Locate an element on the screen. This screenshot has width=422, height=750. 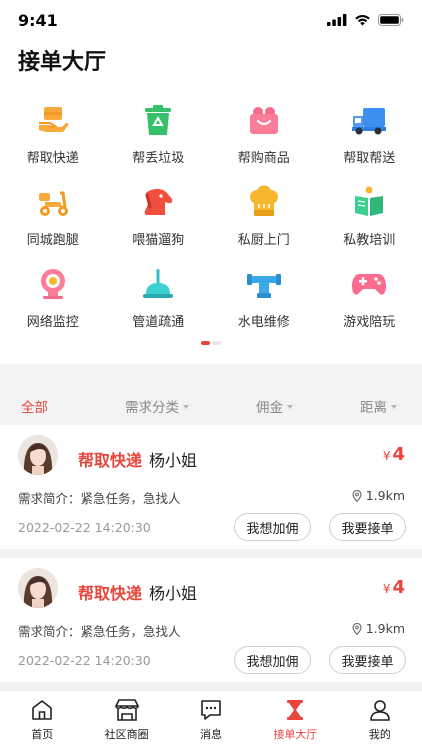
service-label: 喂猫遛狗 is located at coordinates (158, 240).